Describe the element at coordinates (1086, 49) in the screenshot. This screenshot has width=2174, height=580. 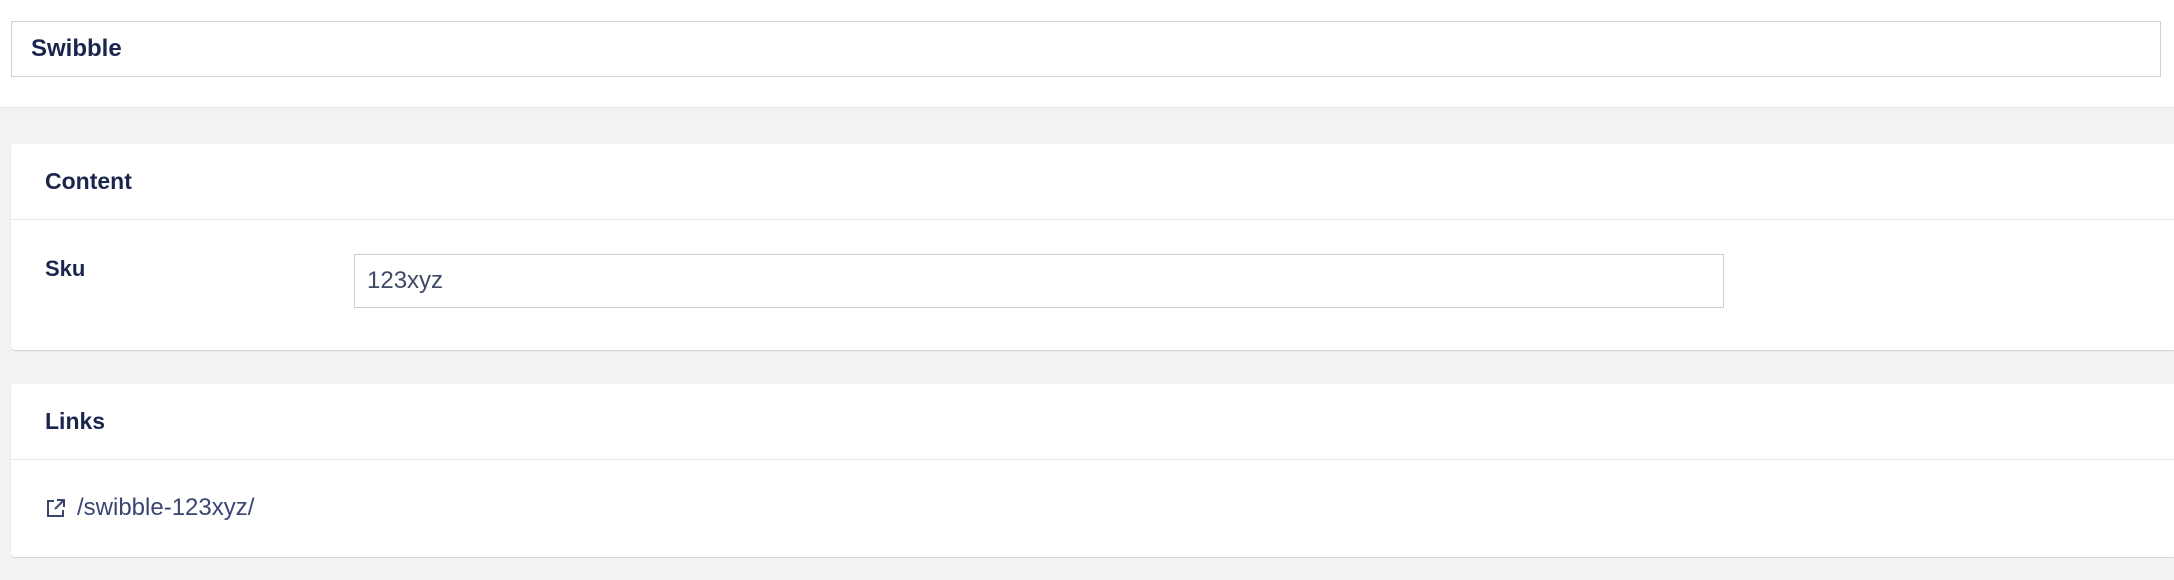
I see `node-name-input` at that location.